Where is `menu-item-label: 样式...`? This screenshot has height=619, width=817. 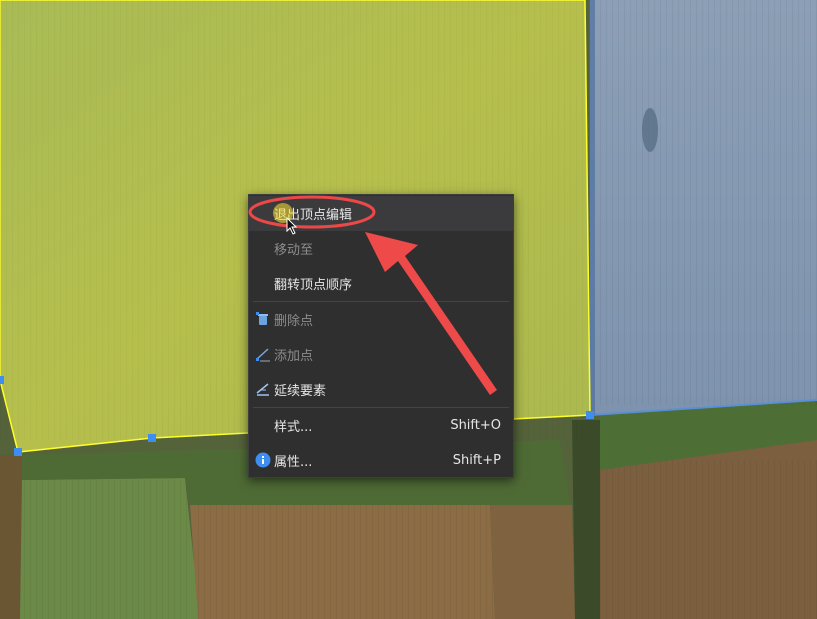 menu-item-label: 样式... is located at coordinates (293, 427).